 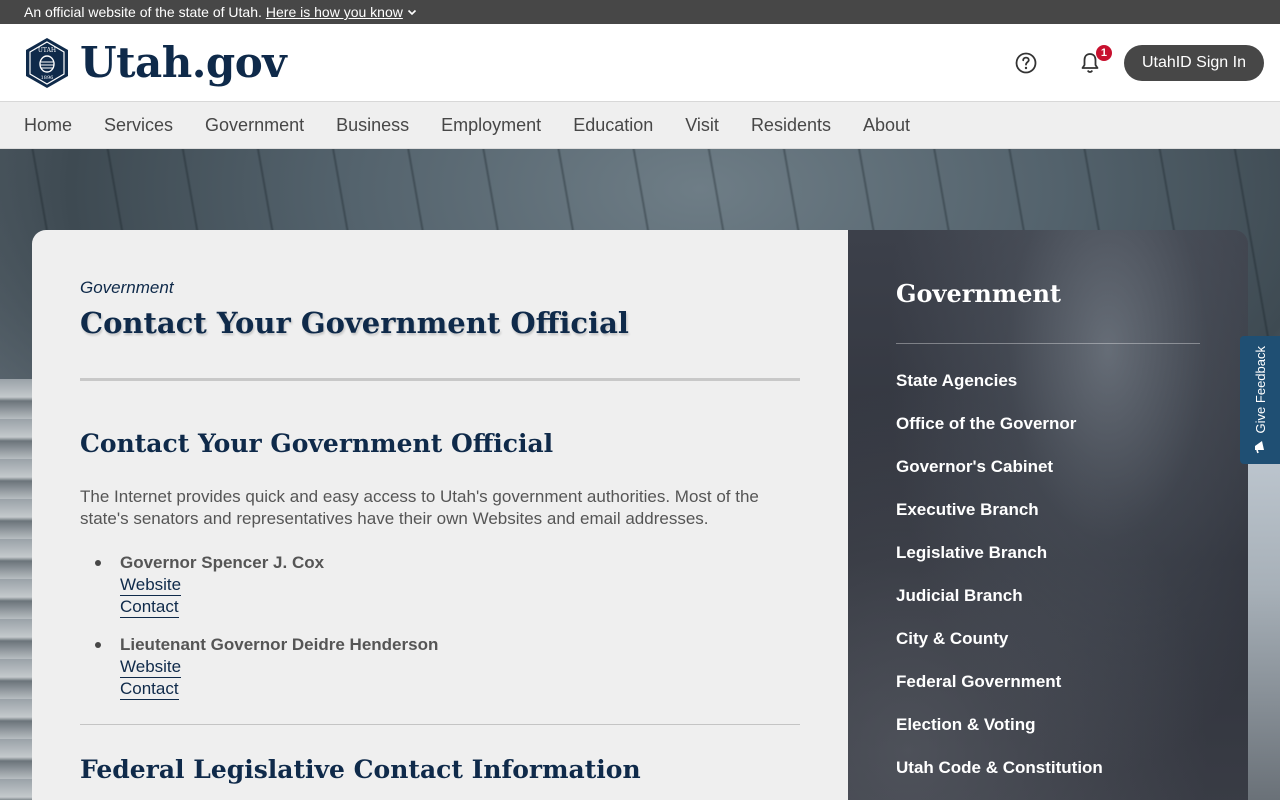 What do you see at coordinates (640, 63) in the screenshot?
I see `site-header: UTAH 1896 Utah.gov 1 UtahID Sign In` at bounding box center [640, 63].